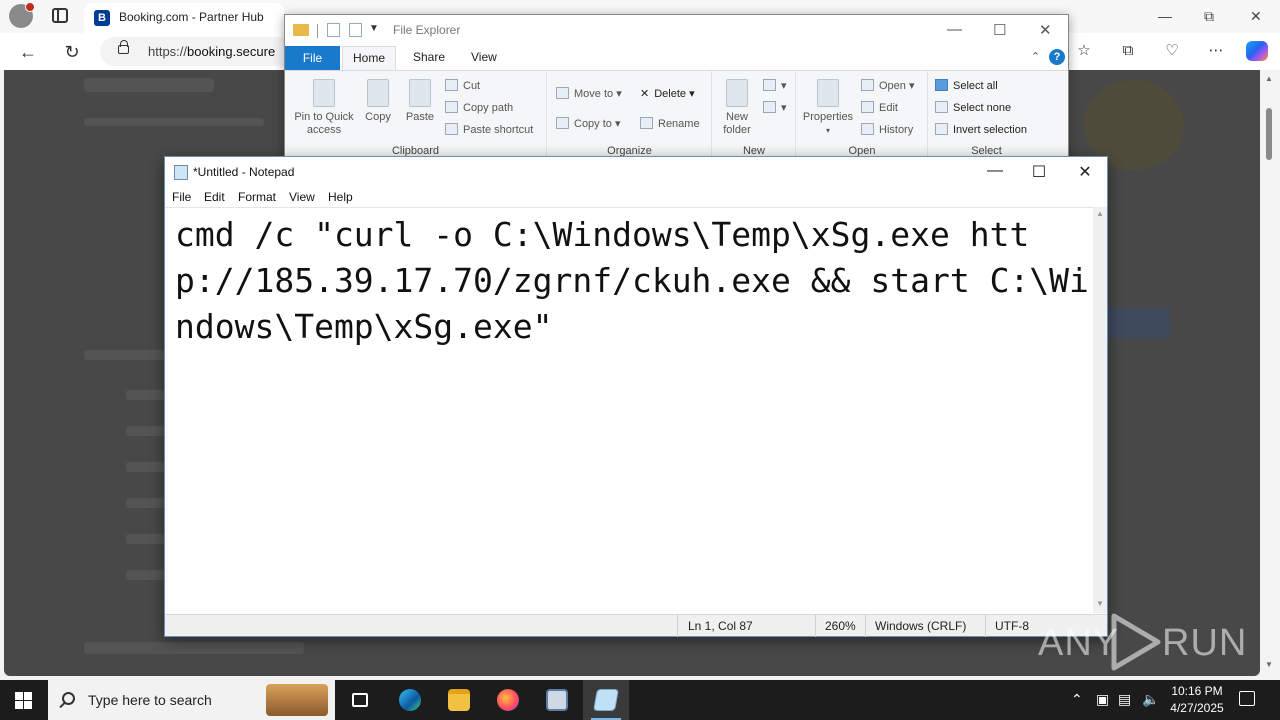 The image size is (1280, 720). Describe the element at coordinates (214, 197) in the screenshot. I see `menu-edit: Edit` at that location.